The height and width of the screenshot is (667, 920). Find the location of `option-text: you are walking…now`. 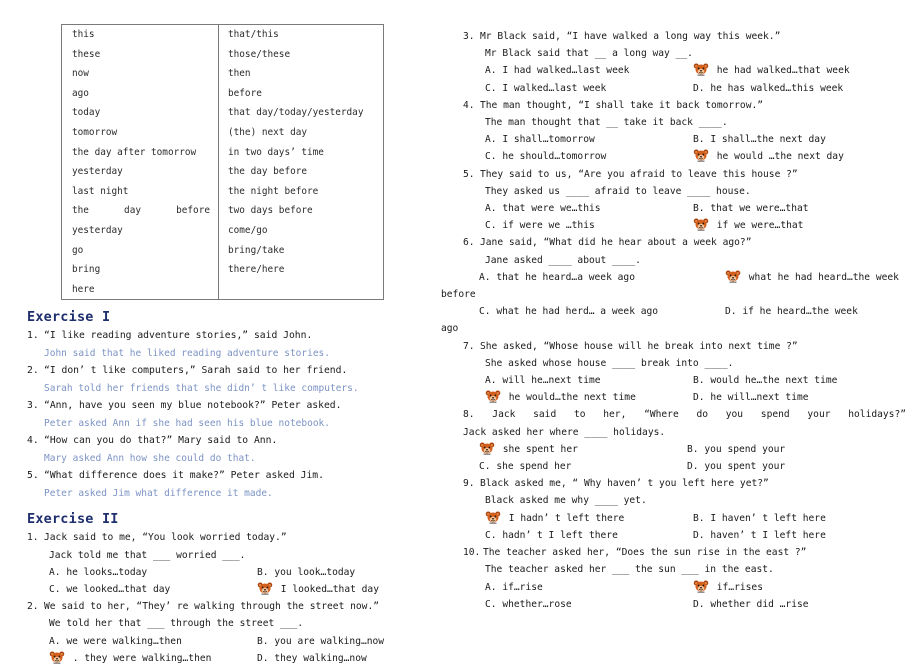

option-text: you are walking…now is located at coordinates (329, 641).